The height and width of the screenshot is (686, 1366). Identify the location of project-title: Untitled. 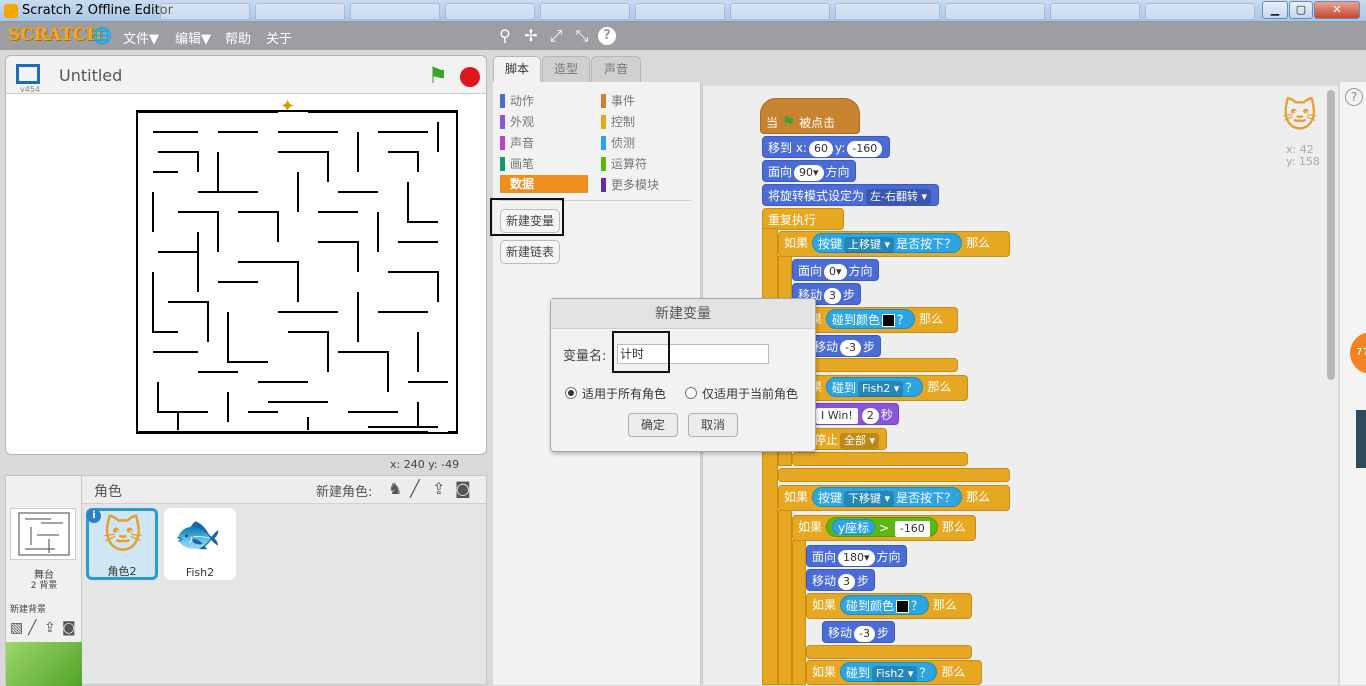
(90, 75).